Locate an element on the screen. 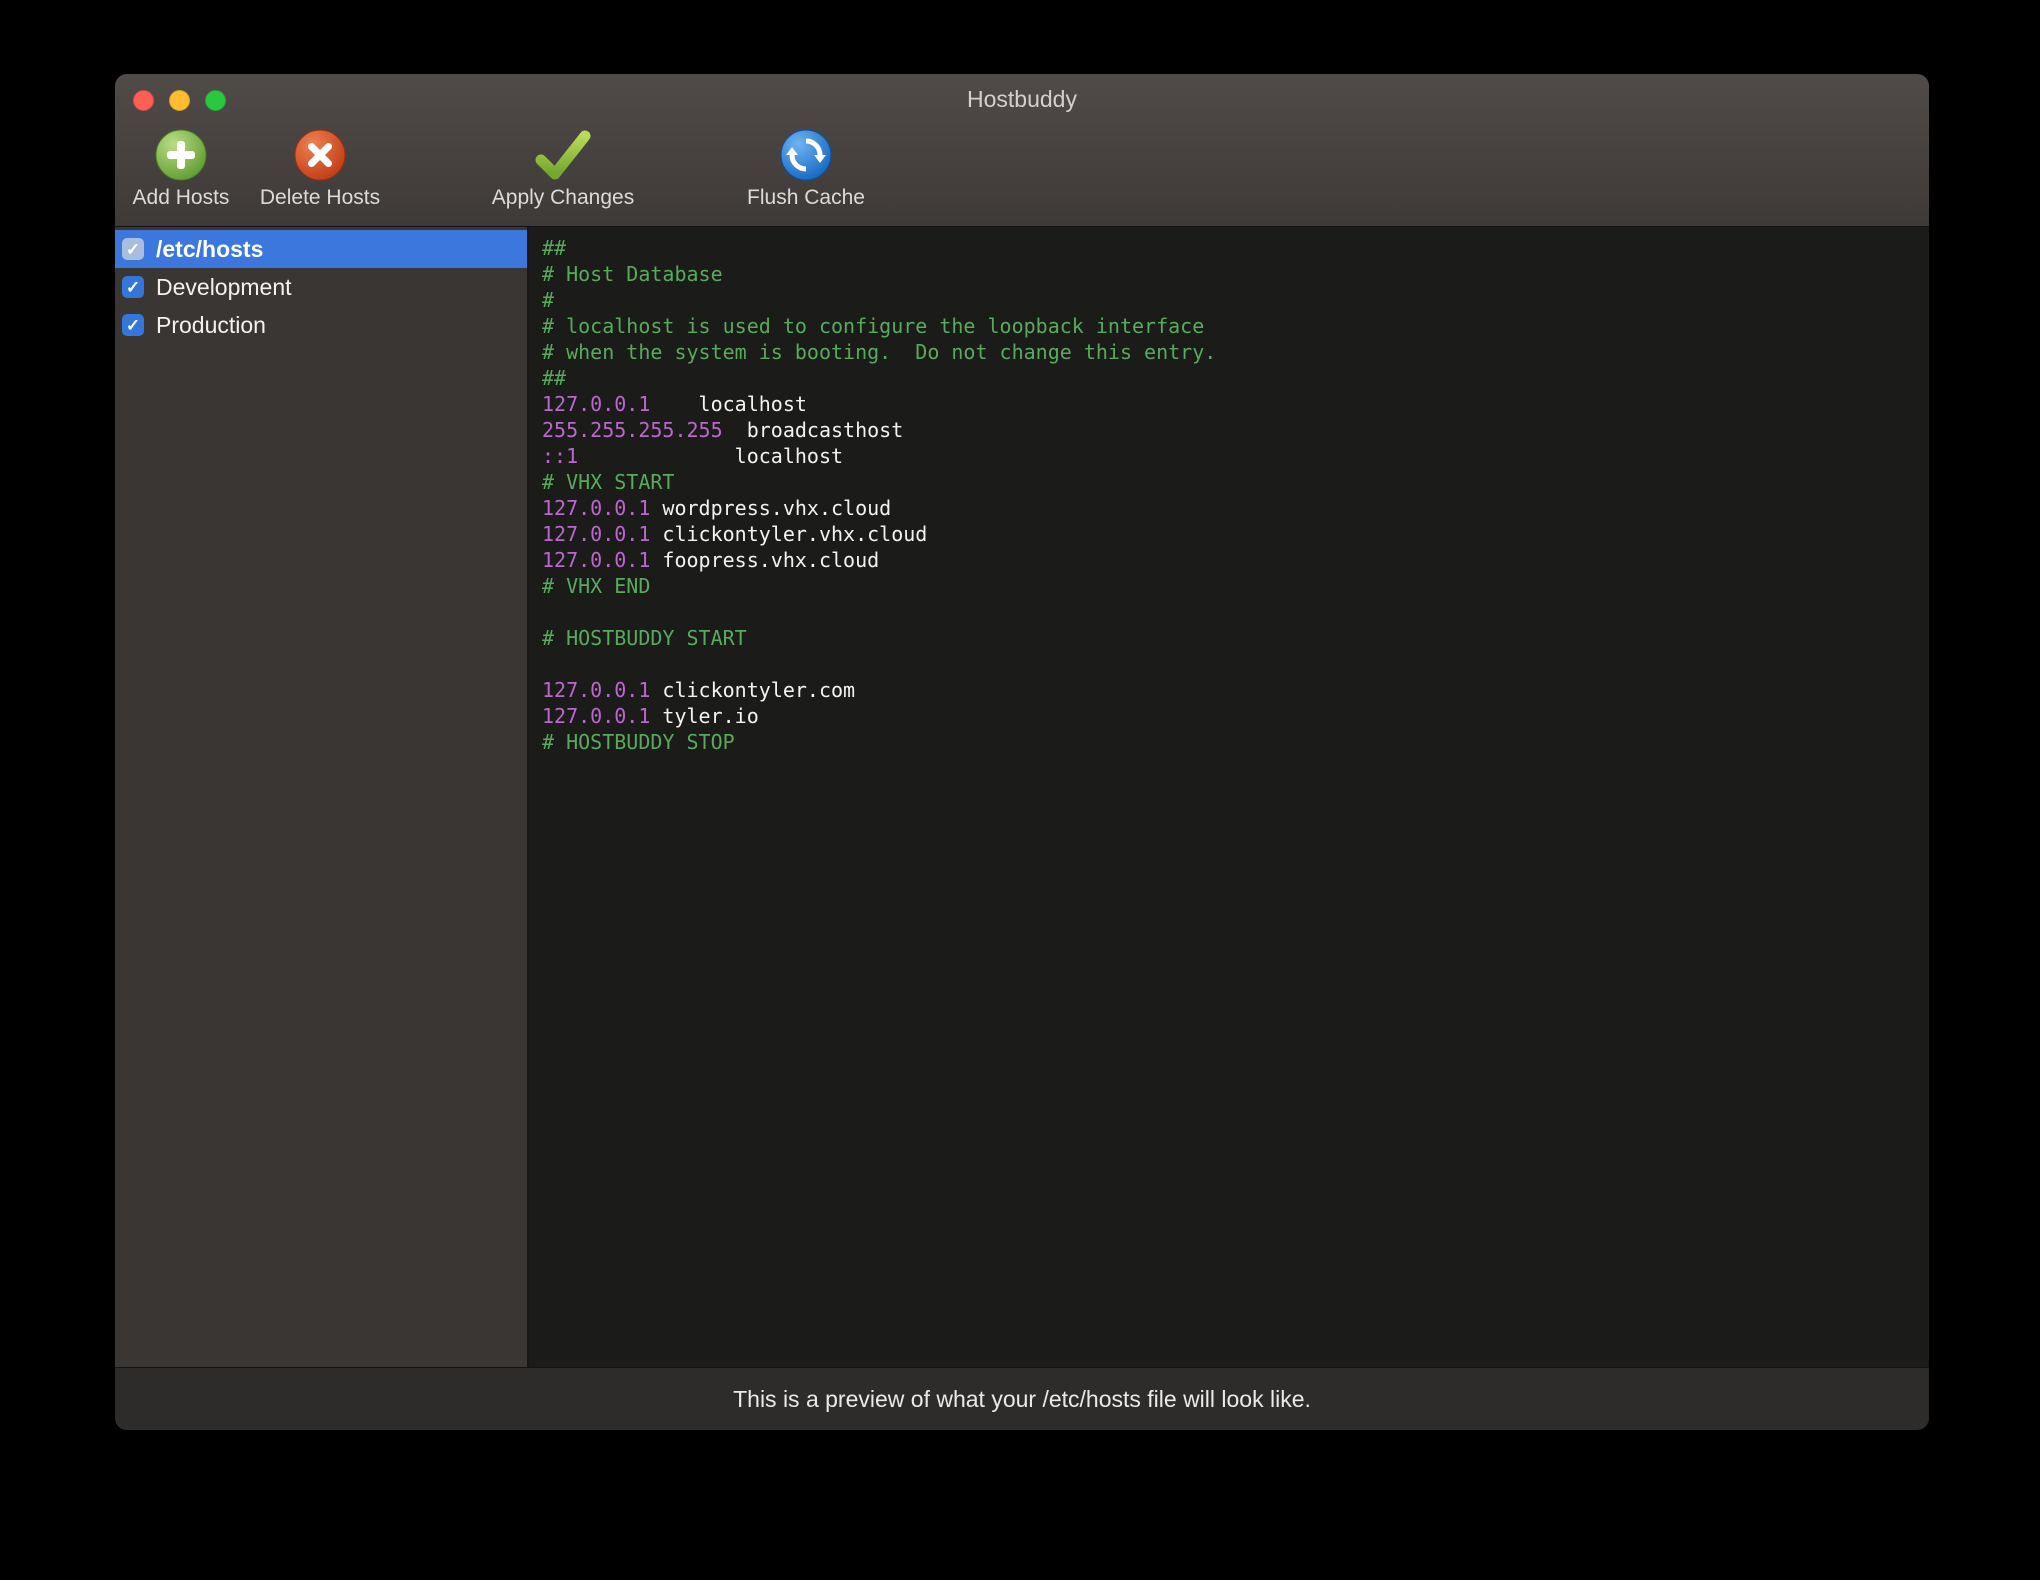 The image size is (2040, 1580). sidebar-item: ✓ /etc/hosts is located at coordinates (321, 249).